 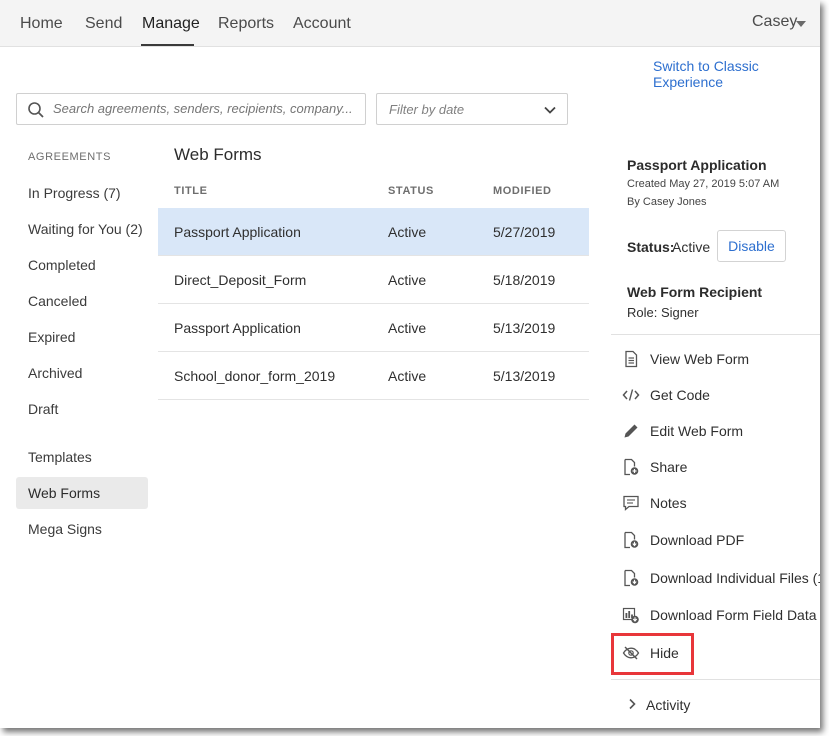 What do you see at coordinates (322, 24) in the screenshot?
I see `nav-account: Account` at bounding box center [322, 24].